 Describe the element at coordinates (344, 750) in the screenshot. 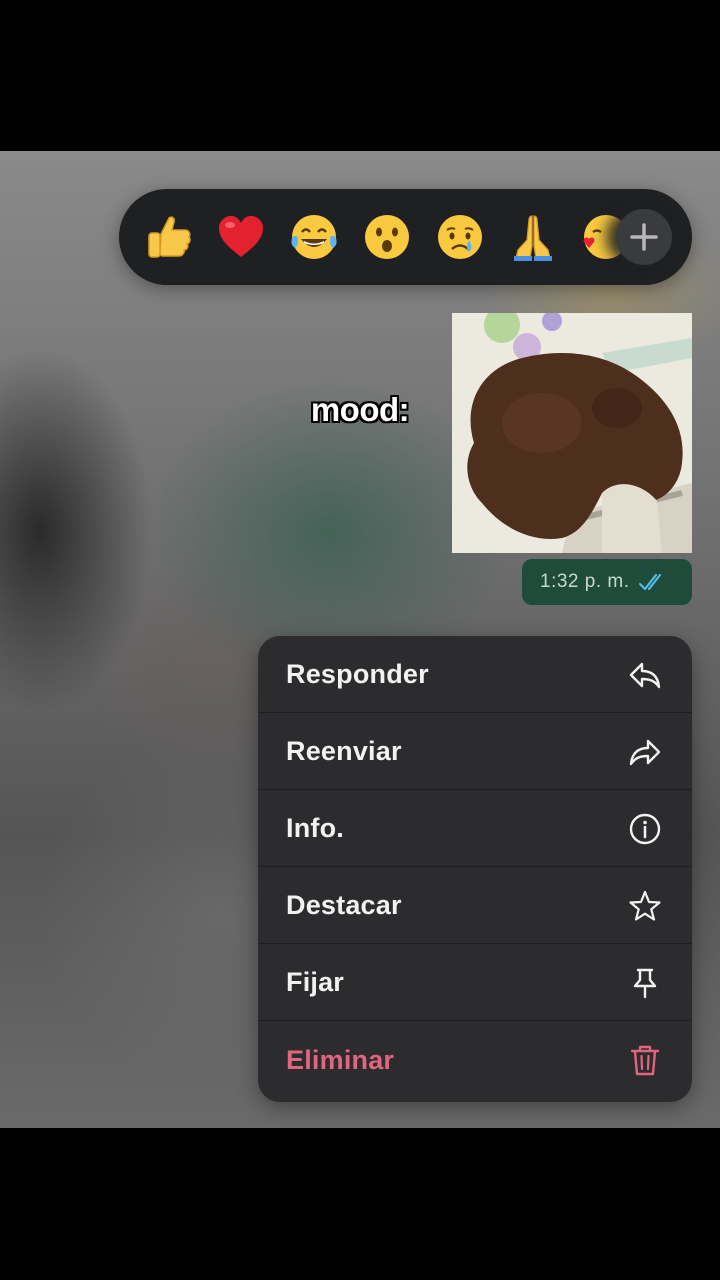

I see `menu-item-label: Reenviar` at that location.